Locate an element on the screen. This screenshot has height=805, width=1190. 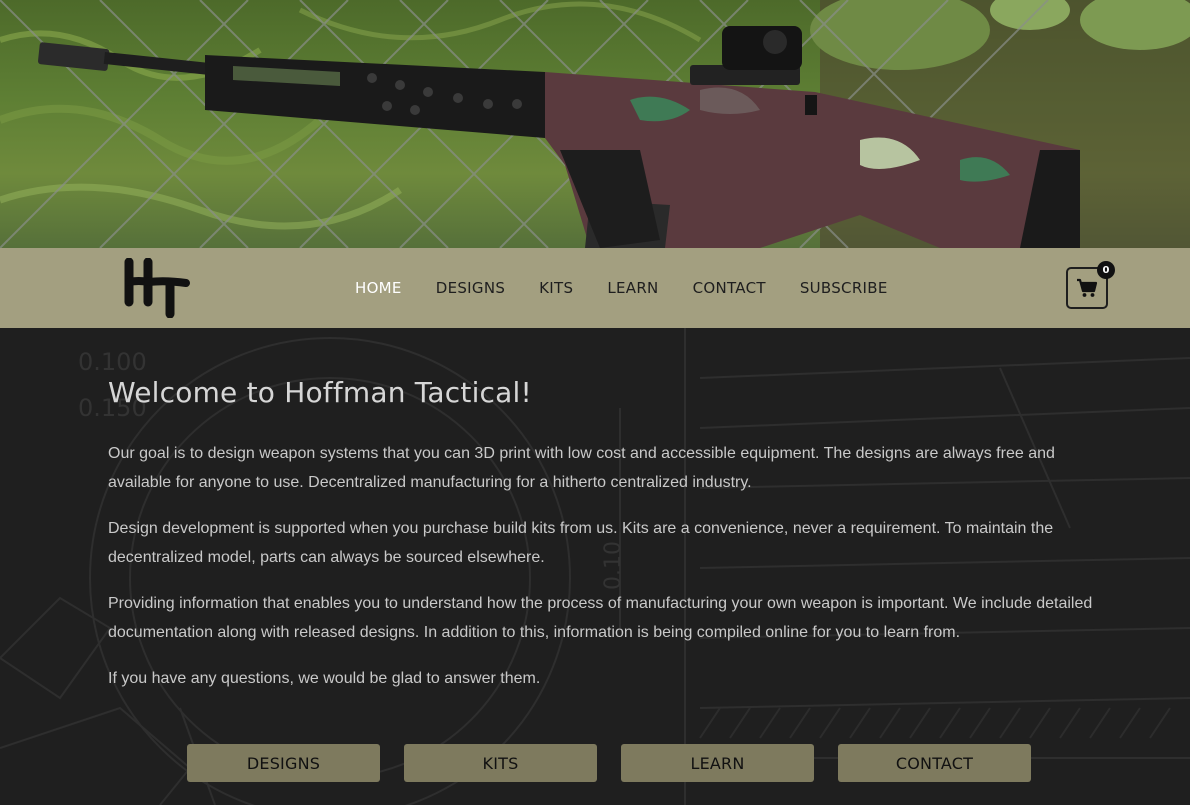
nav-home: HOME is located at coordinates (378, 288).